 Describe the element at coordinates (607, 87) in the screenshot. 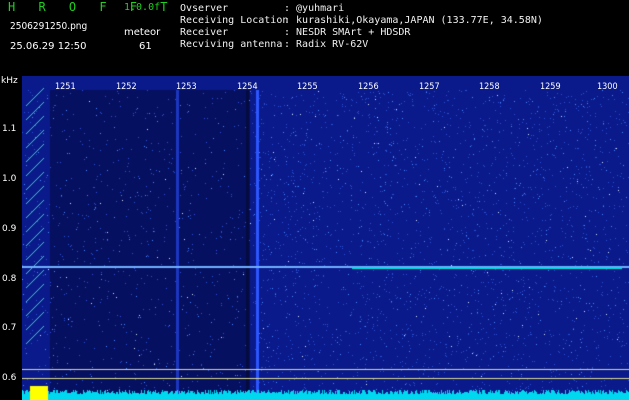

I see `x-tick: 1300` at that location.